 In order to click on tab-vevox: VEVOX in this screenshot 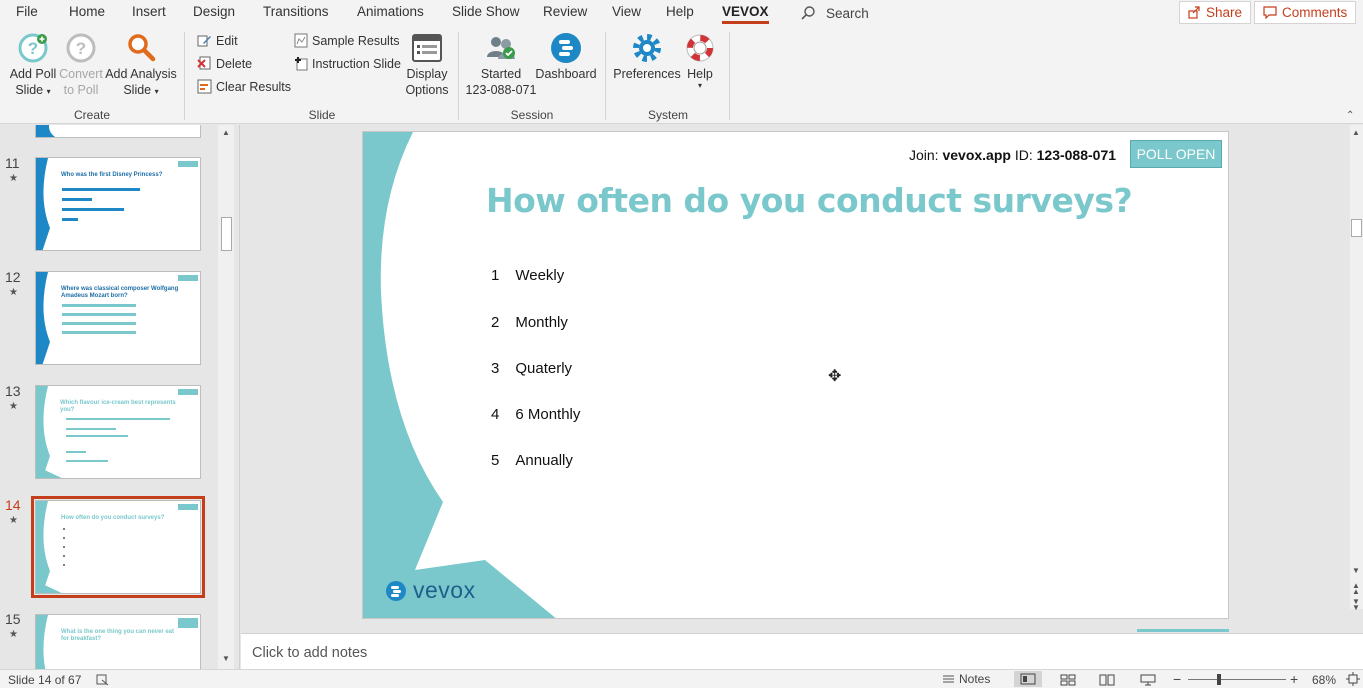, I will do `click(745, 14)`.